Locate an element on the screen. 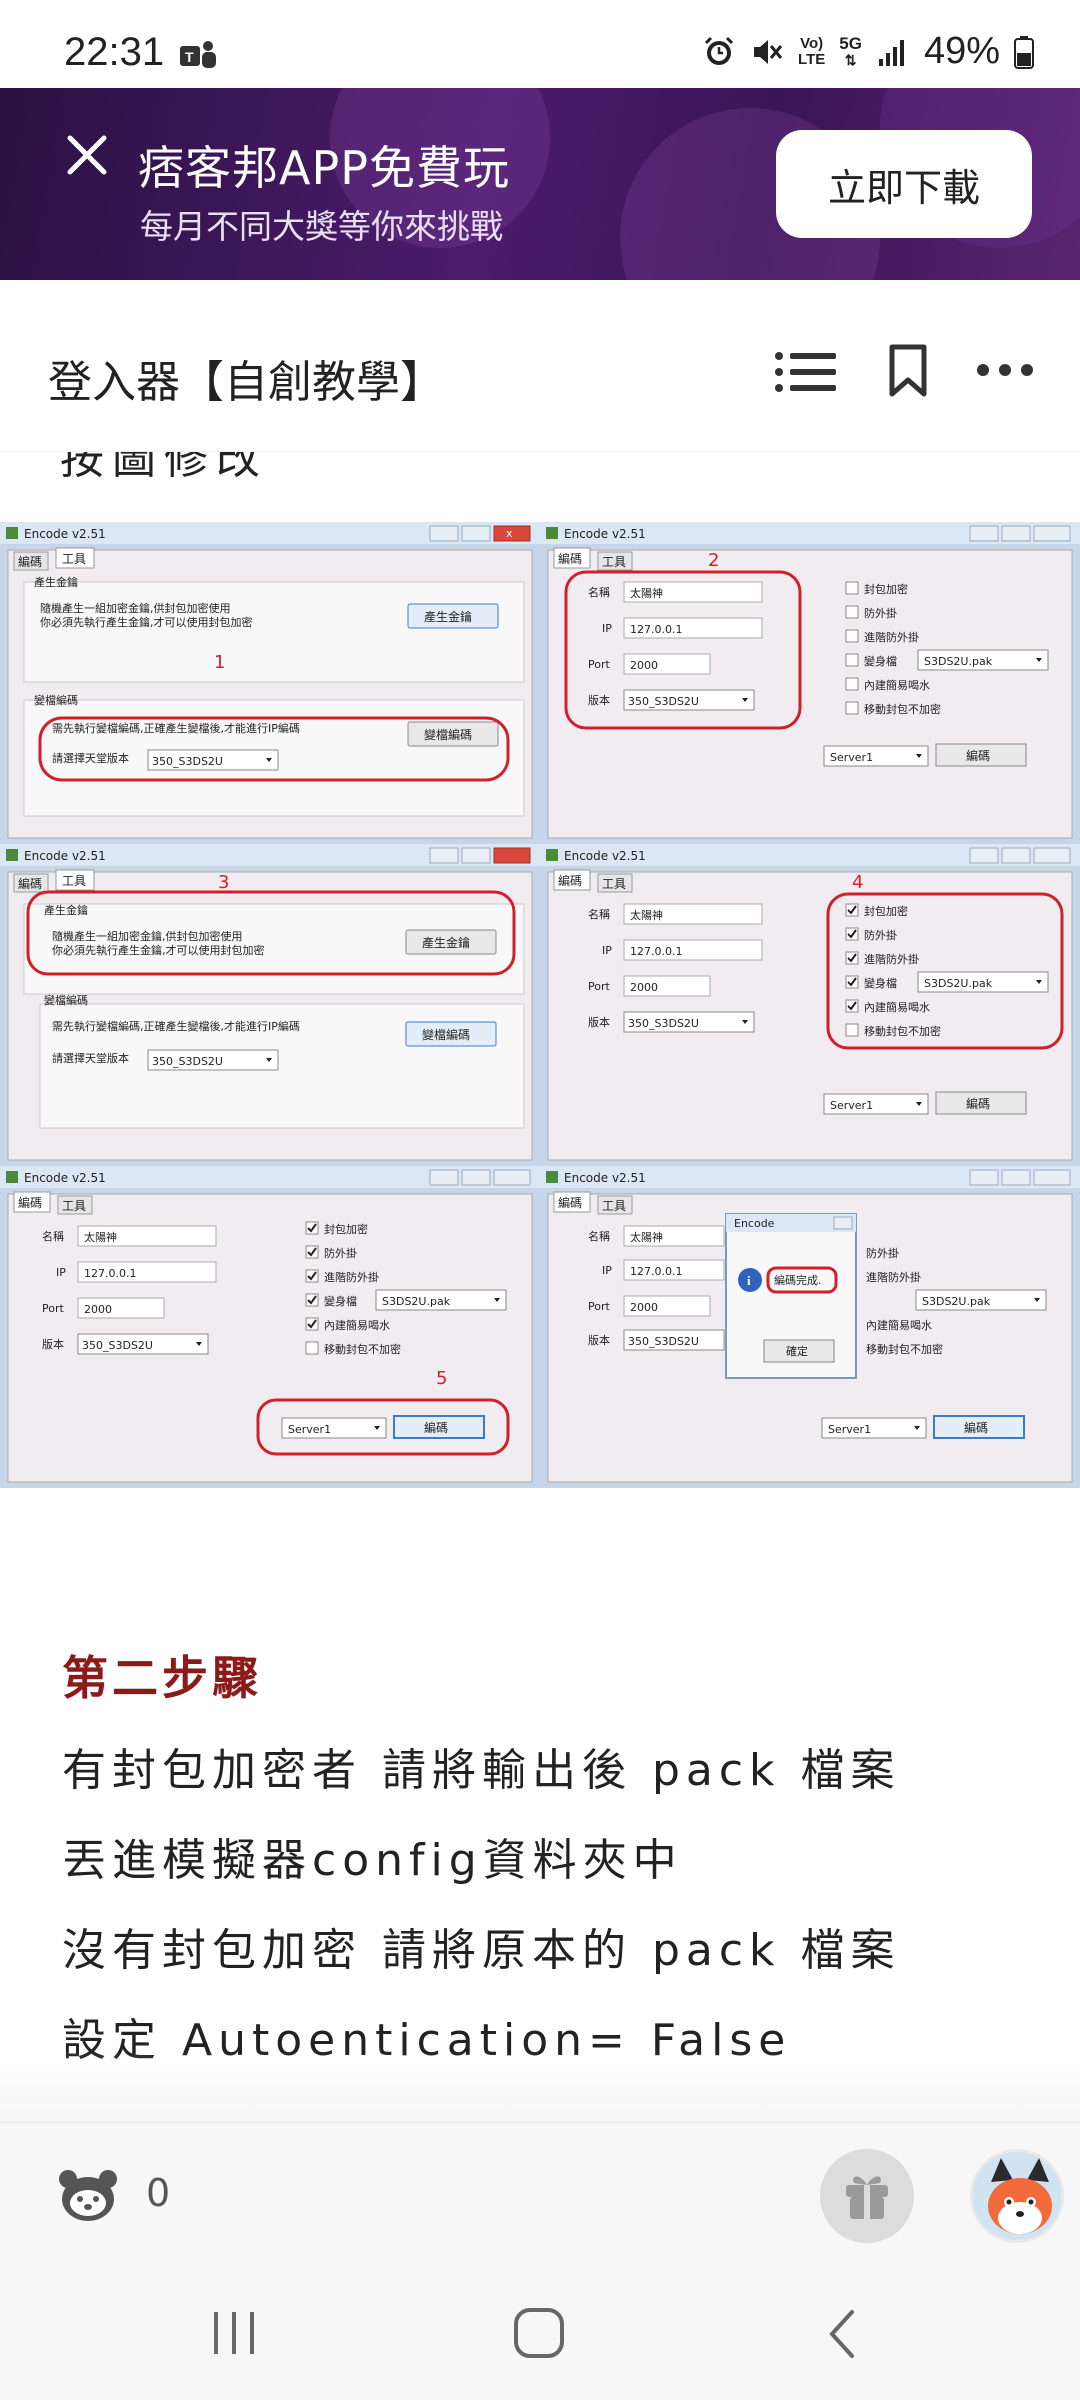 The width and height of the screenshot is (1080, 2400). recent-apps-icon is located at coordinates (234, 2333).